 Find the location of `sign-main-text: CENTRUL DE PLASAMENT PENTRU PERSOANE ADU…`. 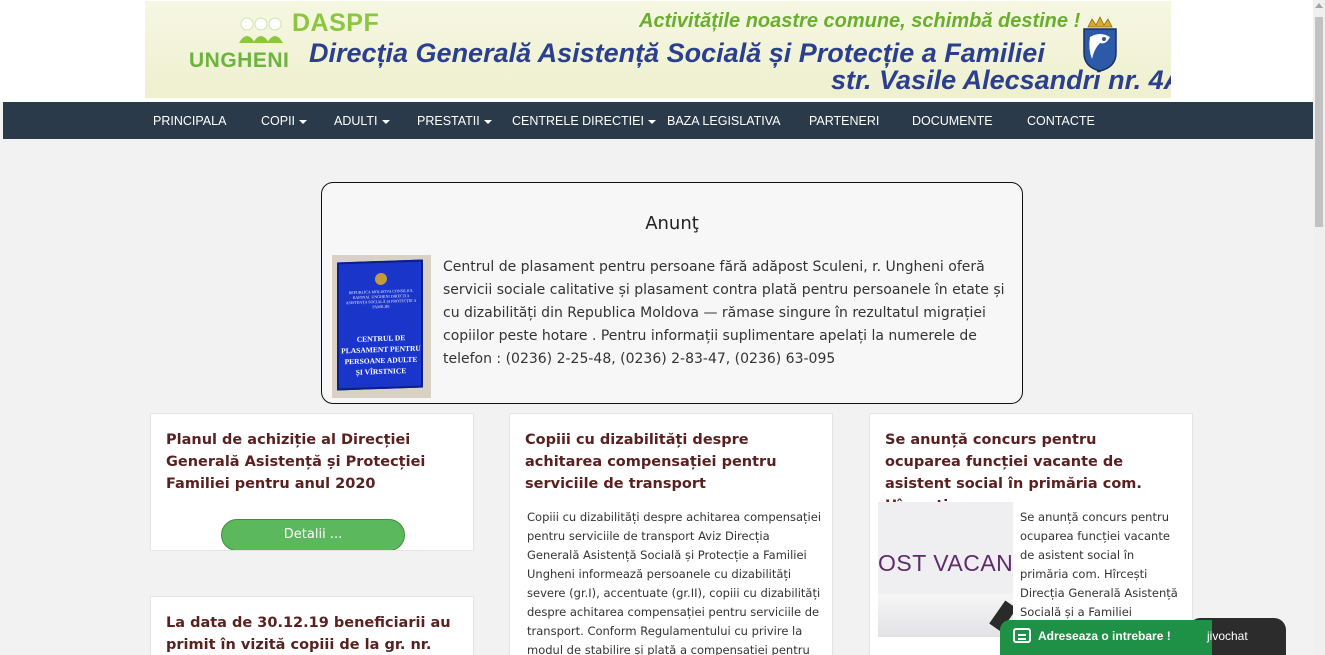

sign-main-text: CENTRUL DE PLASAMENT PENTRU PERSOANE ADU… is located at coordinates (381, 355).